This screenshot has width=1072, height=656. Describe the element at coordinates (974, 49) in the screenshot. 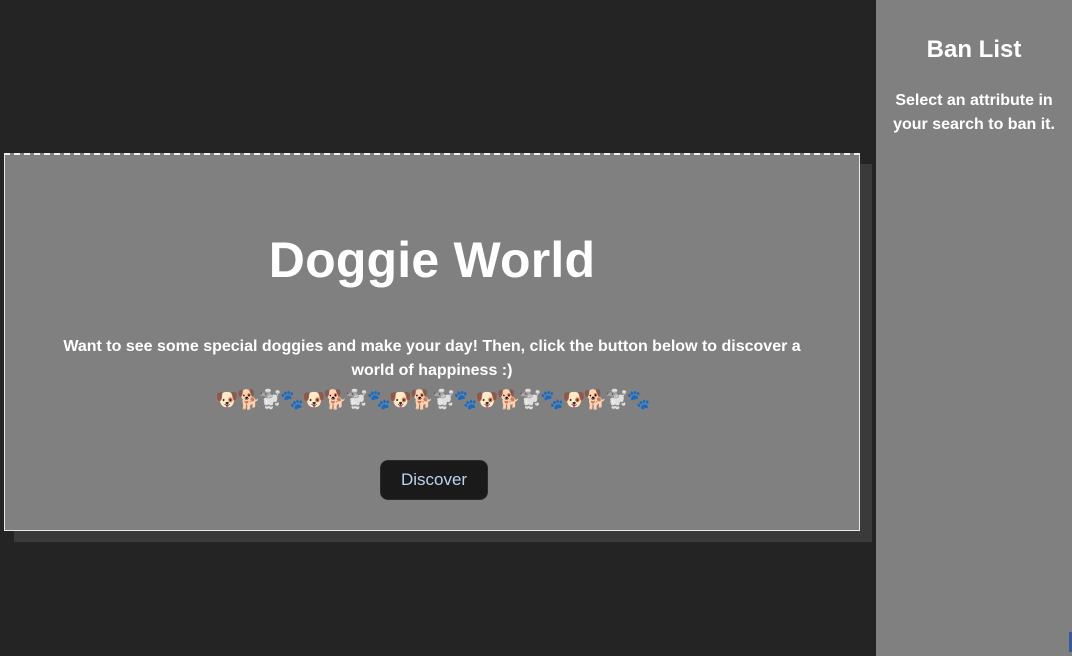

I see `ban-list-title: Ban List` at that location.